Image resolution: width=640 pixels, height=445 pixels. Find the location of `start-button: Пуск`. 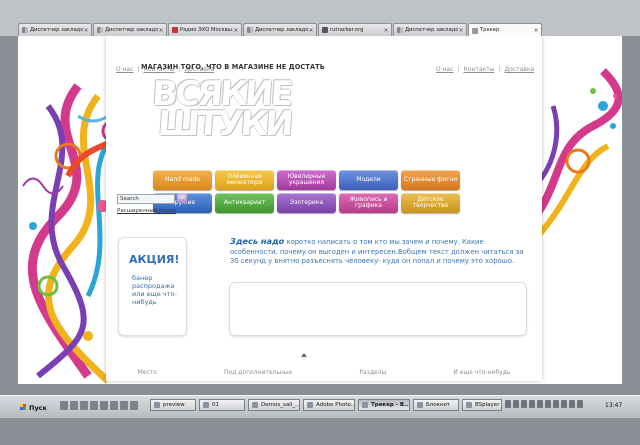

start-button: Пуск is located at coordinates (38, 408).